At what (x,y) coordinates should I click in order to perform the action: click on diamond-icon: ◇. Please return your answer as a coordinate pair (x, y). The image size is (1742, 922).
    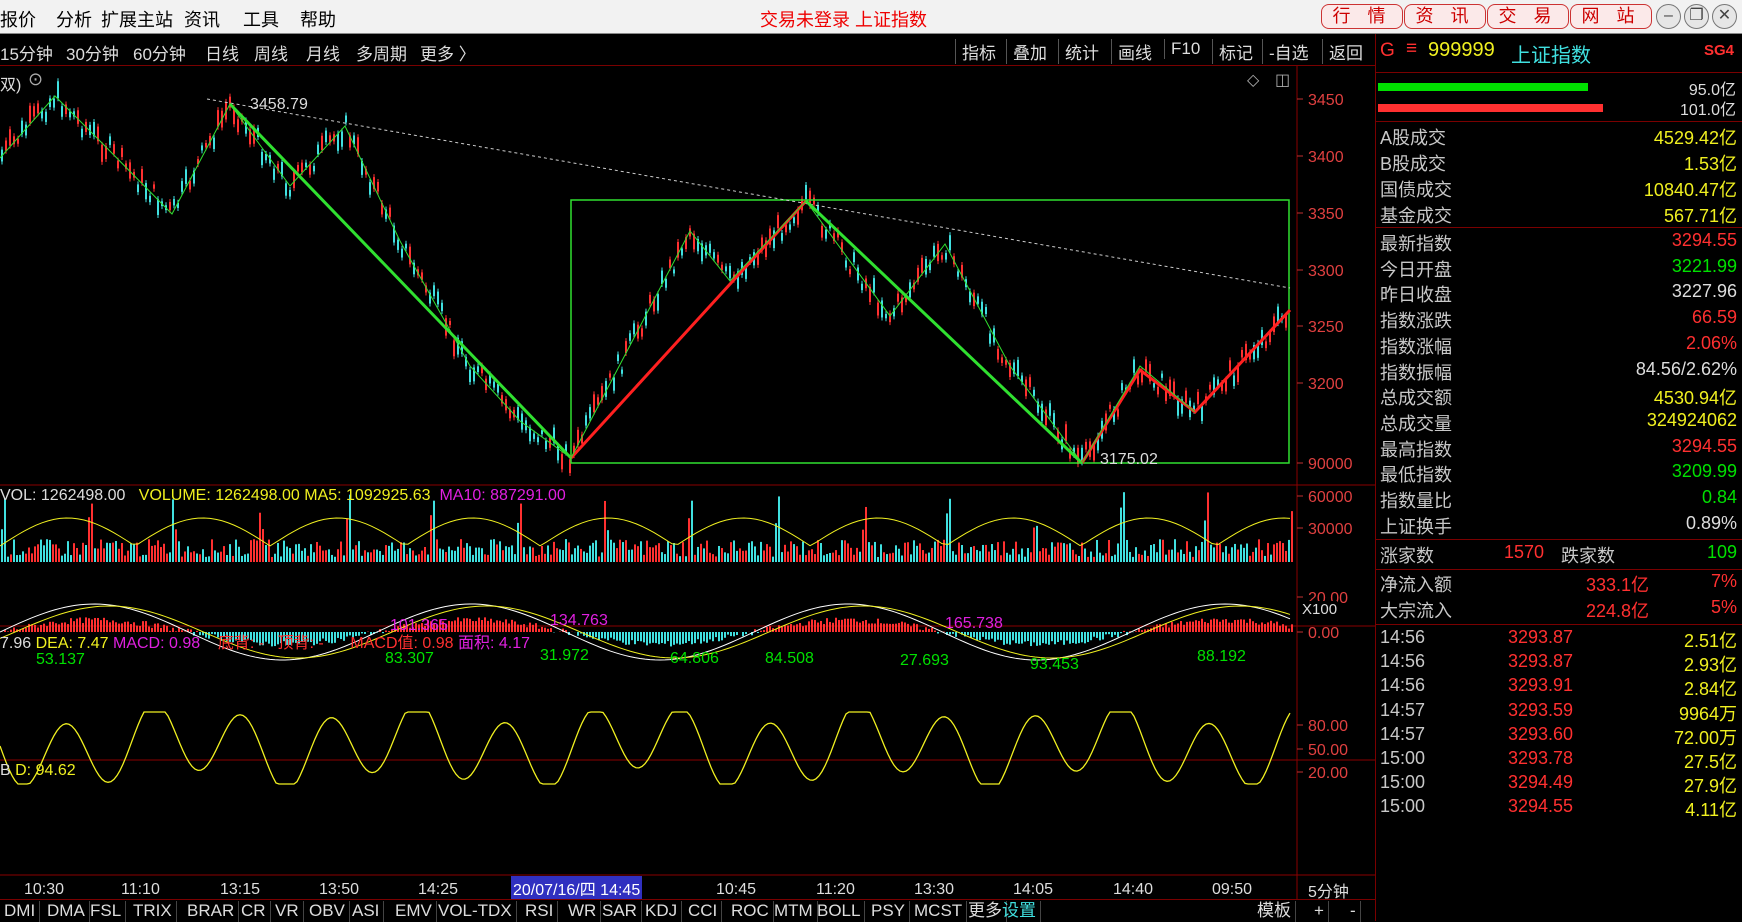
    Looking at the image, I should click on (1253, 80).